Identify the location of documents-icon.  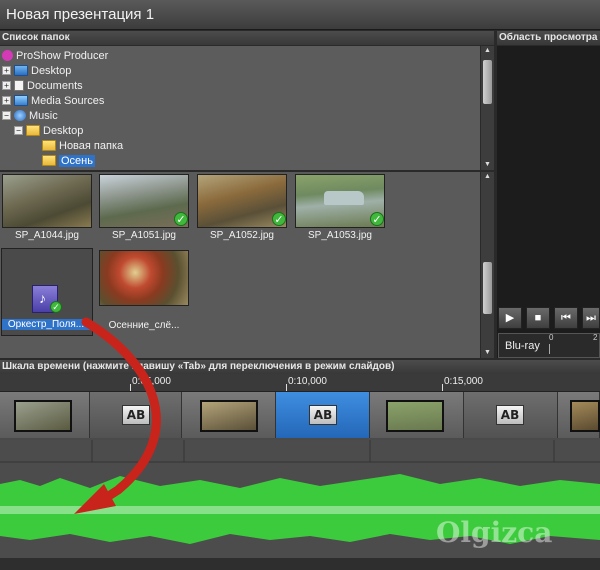
(19, 85).